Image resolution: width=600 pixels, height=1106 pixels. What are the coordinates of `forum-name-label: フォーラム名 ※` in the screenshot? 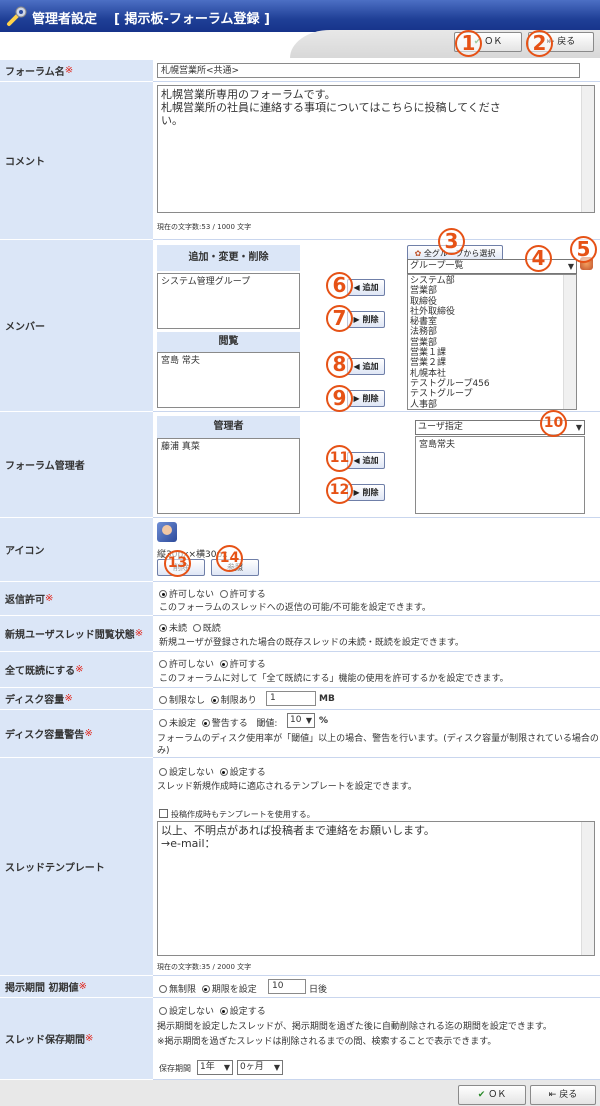 It's located at (76, 71).